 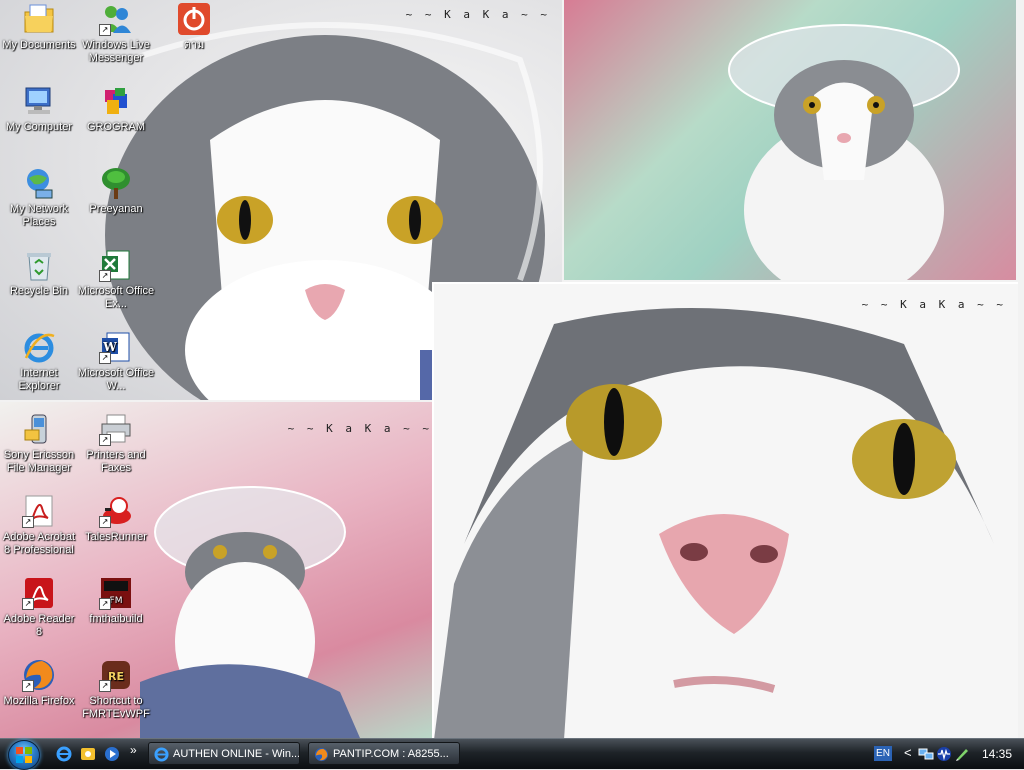 I want to click on language-indicator: EN, so click(x=883, y=753).